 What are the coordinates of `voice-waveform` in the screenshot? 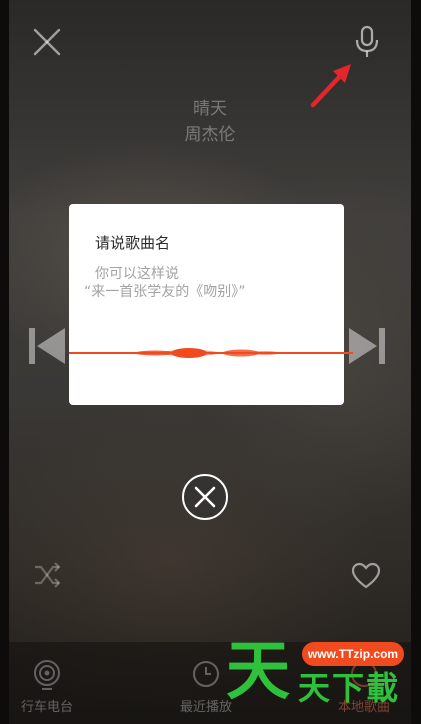 It's located at (211, 353).